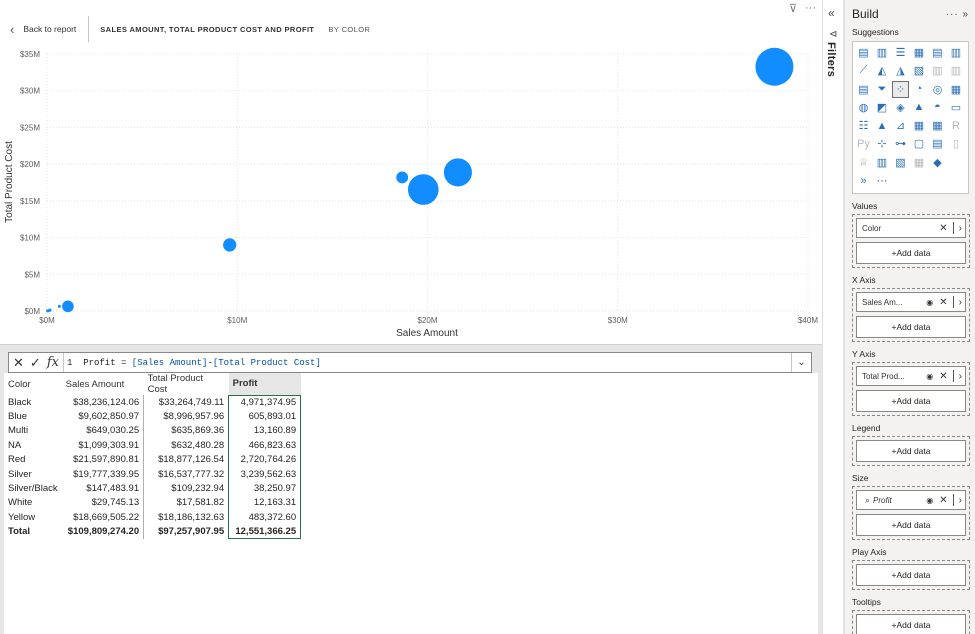 The image size is (975, 634). I want to click on x-axis-field-pill: Sales Am... ◉ ✕ ›, so click(911, 302).